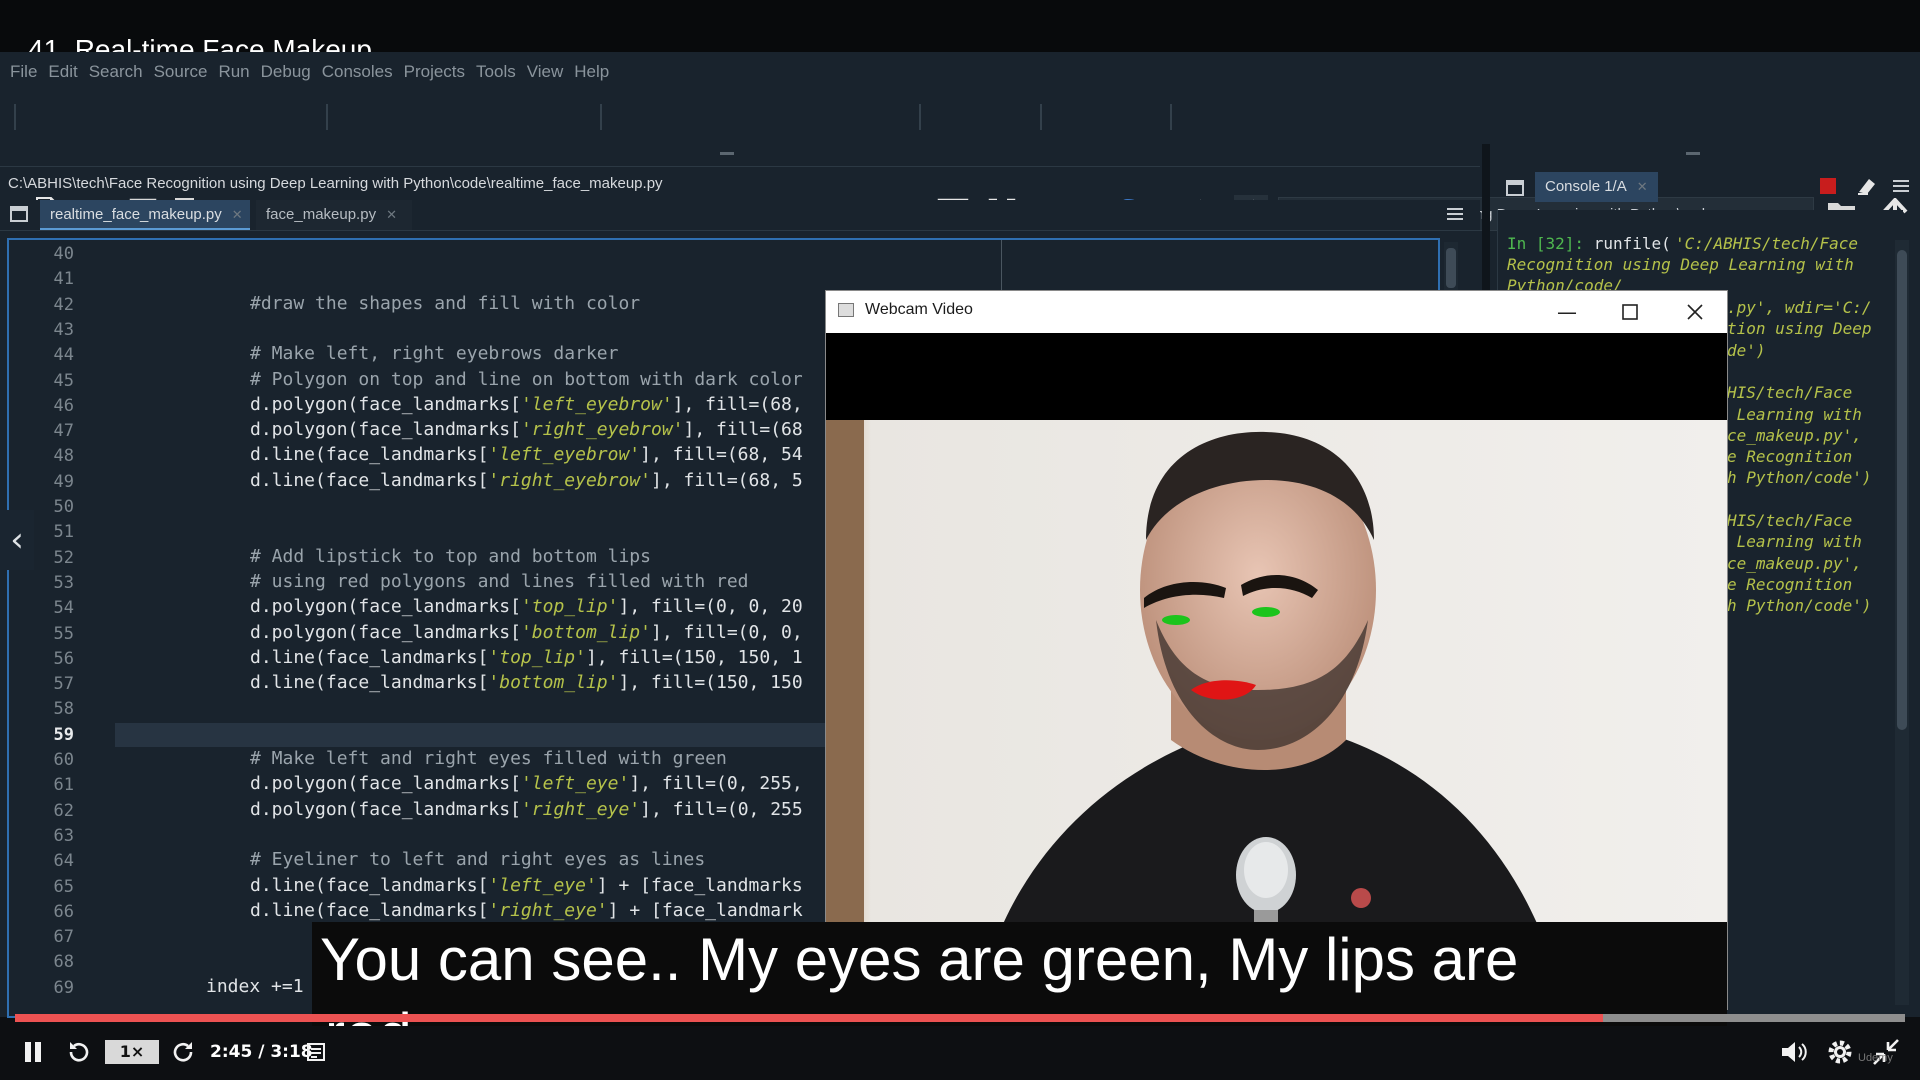  I want to click on menu-item-debug: Debug, so click(286, 72).